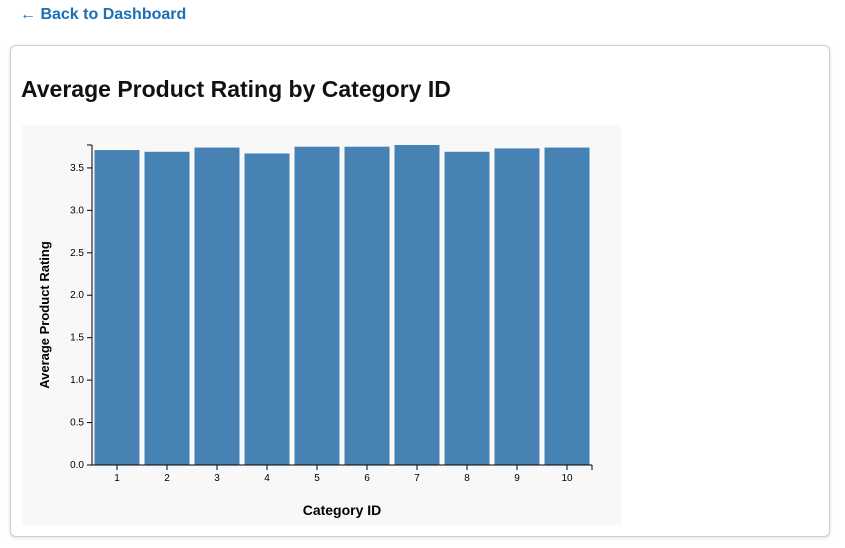  I want to click on x-tick-label: 5, so click(317, 478).